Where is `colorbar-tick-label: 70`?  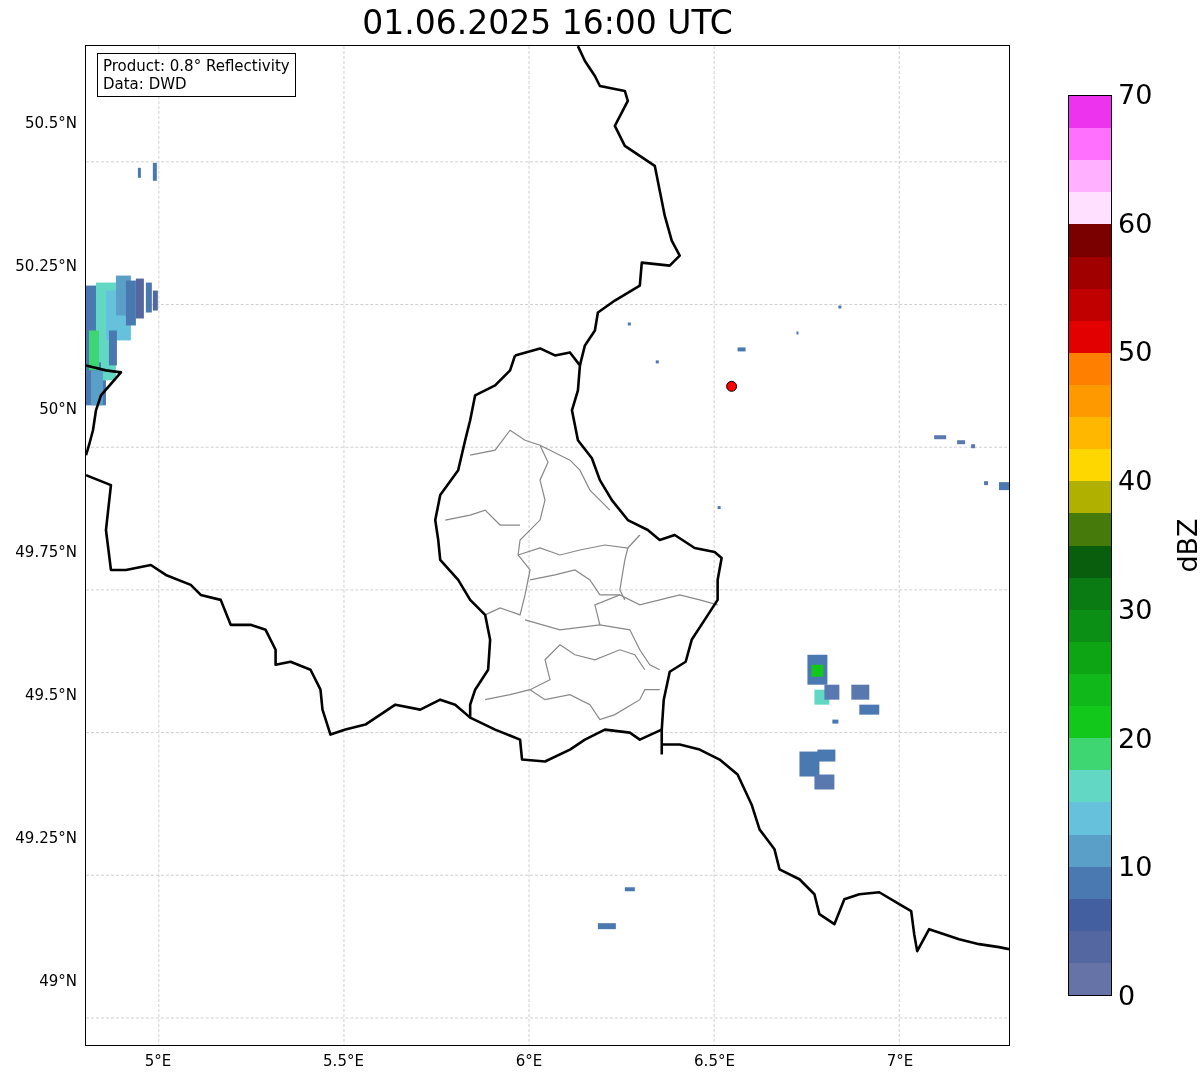
colorbar-tick-label: 70 is located at coordinates (1135, 95).